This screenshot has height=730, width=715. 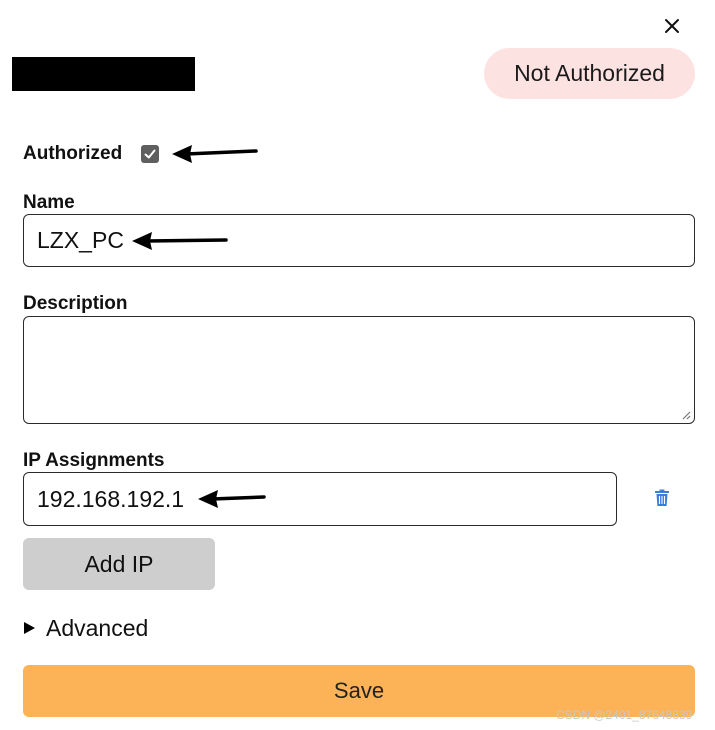 I want to click on name-value: LZX_PC, so click(x=80, y=240).